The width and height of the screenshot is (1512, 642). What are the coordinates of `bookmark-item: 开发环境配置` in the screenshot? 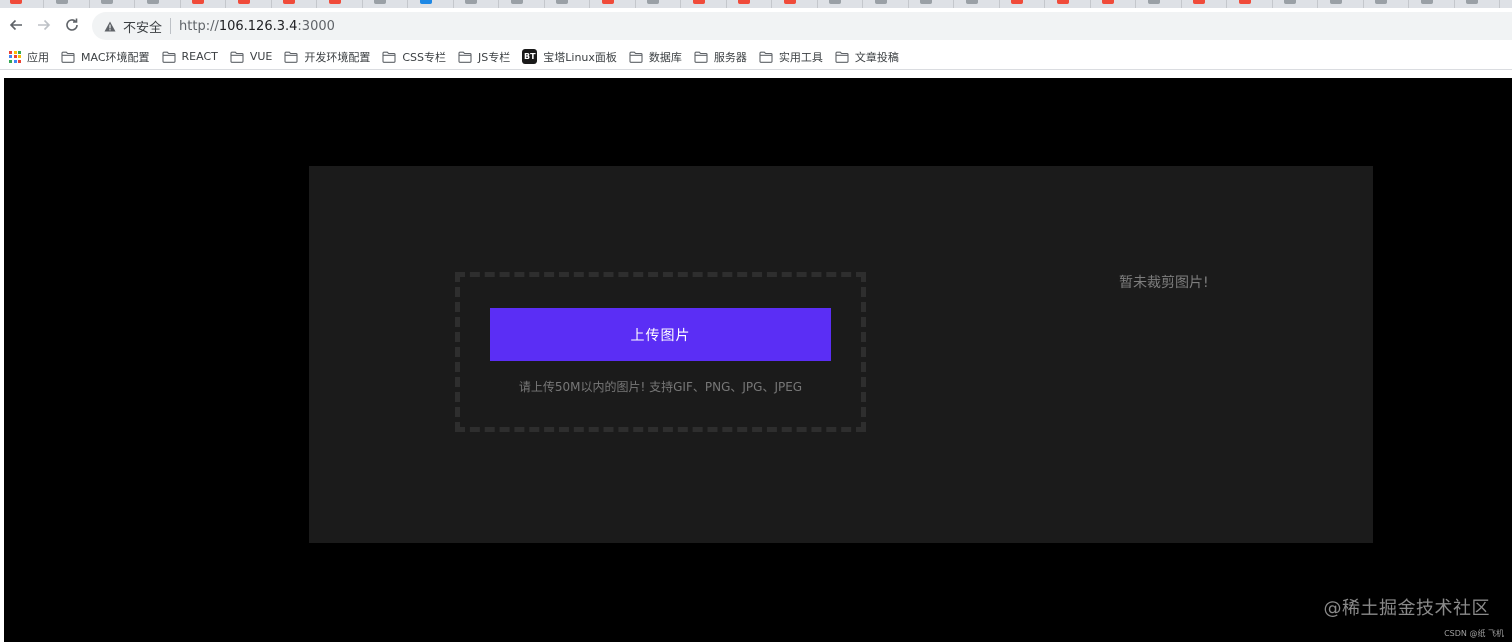 It's located at (327, 57).